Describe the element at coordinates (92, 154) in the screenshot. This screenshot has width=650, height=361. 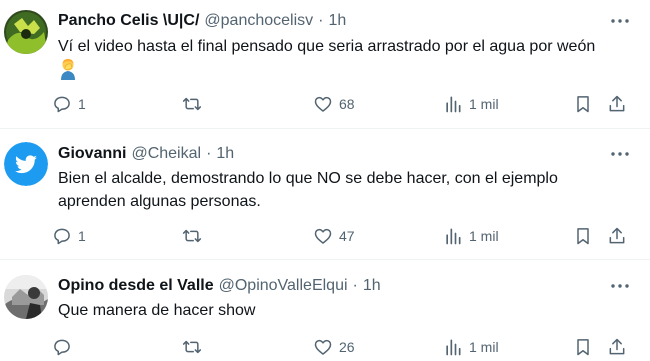
I see `display-name: Giovanni` at that location.